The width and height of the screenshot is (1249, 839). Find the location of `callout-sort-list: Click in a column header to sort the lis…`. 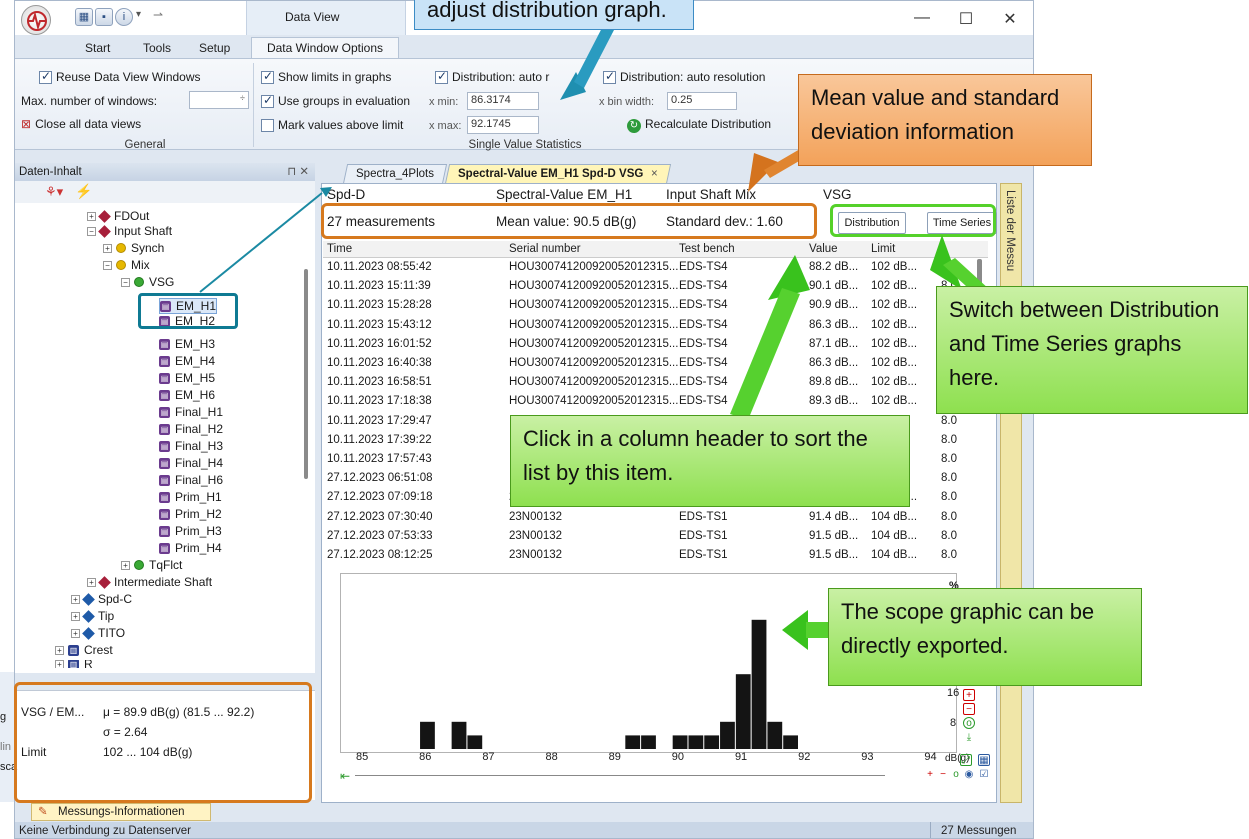

callout-sort-list: Click in a column header to sort the lis… is located at coordinates (710, 461).